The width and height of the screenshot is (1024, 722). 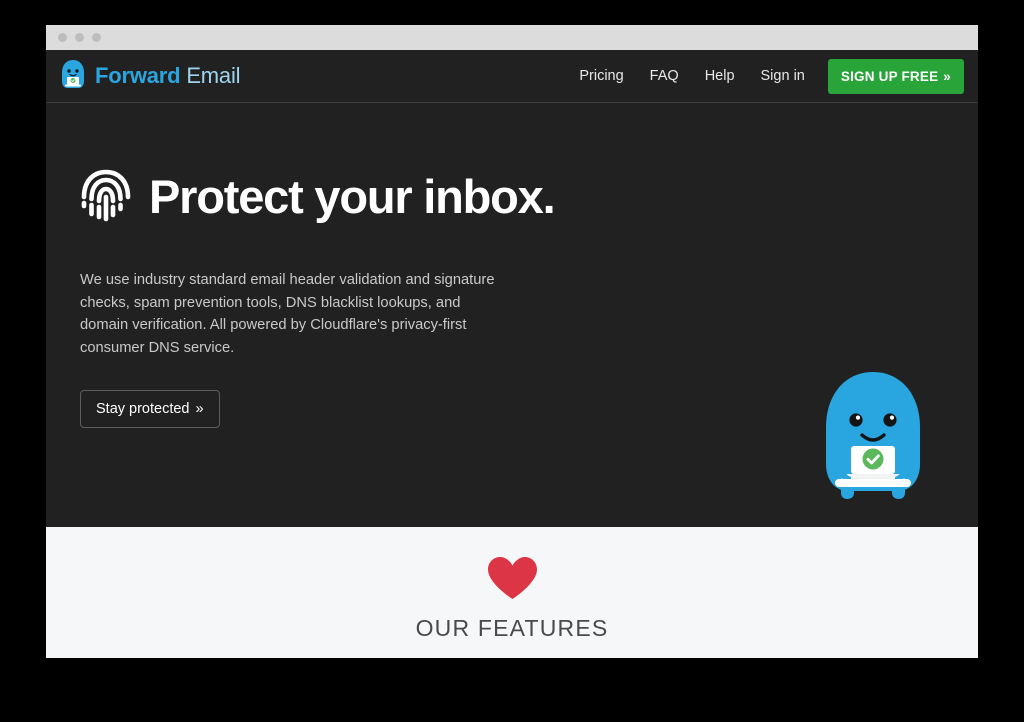 I want to click on forward-email-mascot-icon, so click(x=73, y=76).